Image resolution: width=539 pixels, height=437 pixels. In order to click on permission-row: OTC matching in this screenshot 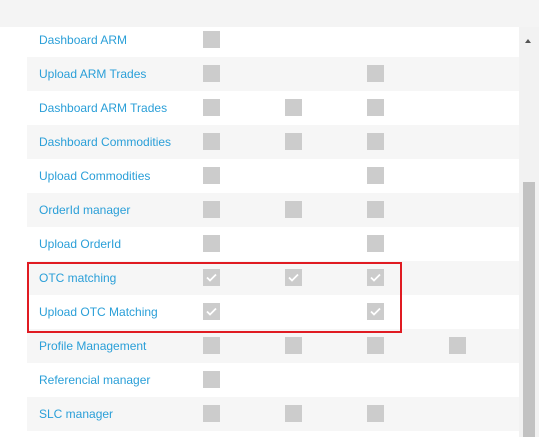, I will do `click(273, 278)`.